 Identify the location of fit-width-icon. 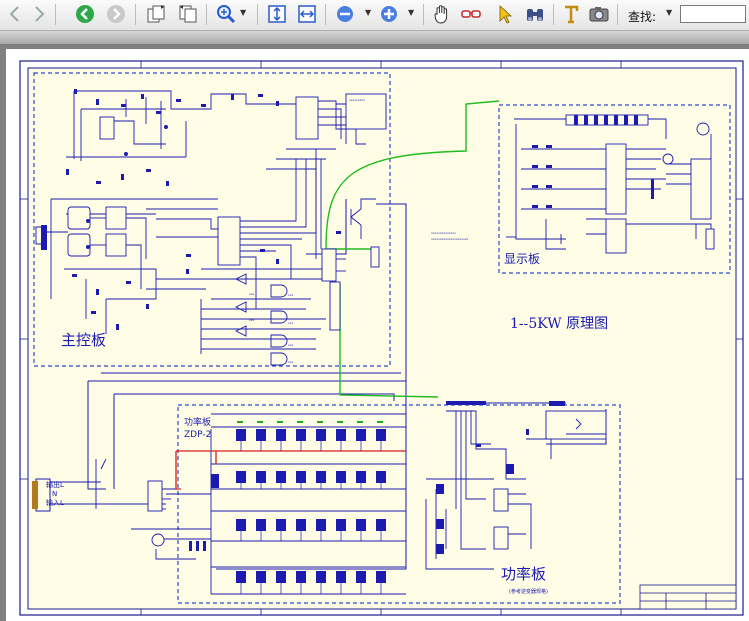
(307, 14).